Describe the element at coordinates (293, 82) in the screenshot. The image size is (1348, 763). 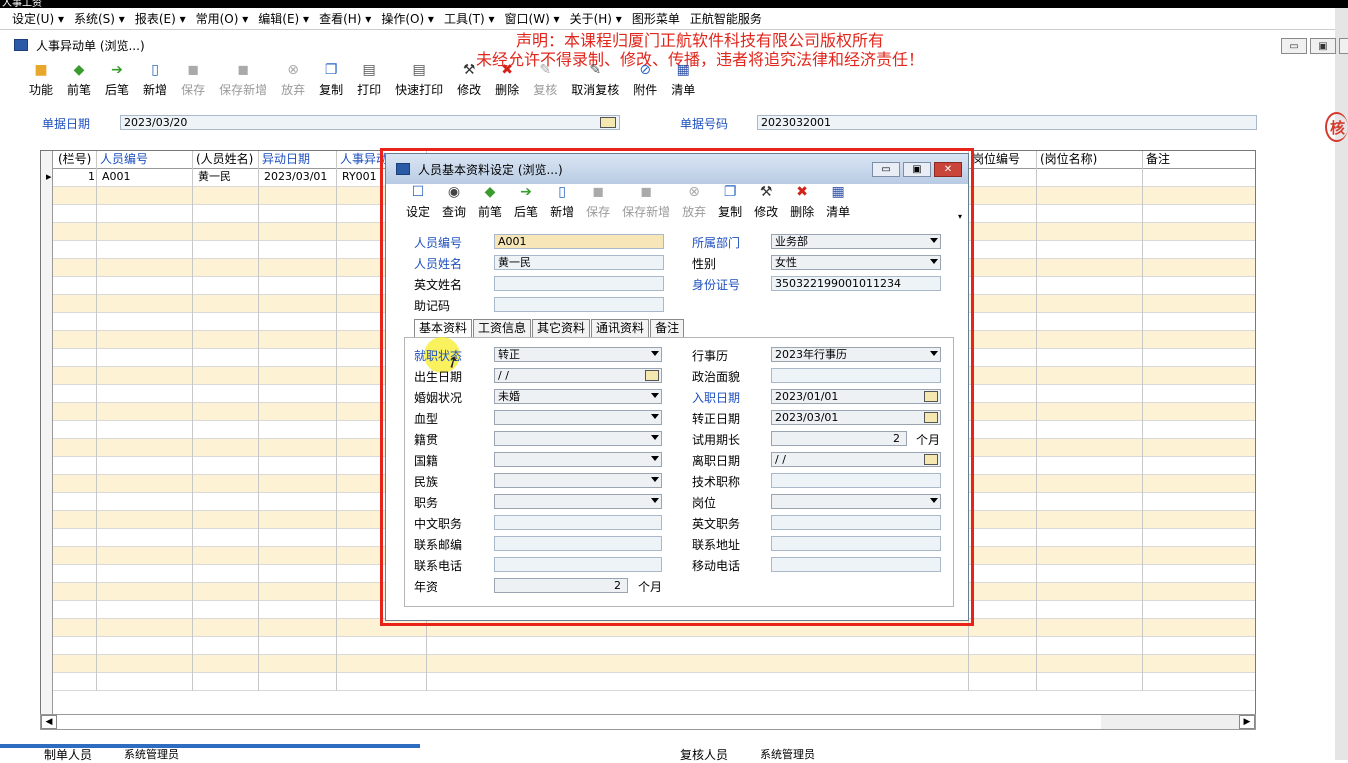
I see `toolbar-button-6: ⊗ 放弃` at that location.